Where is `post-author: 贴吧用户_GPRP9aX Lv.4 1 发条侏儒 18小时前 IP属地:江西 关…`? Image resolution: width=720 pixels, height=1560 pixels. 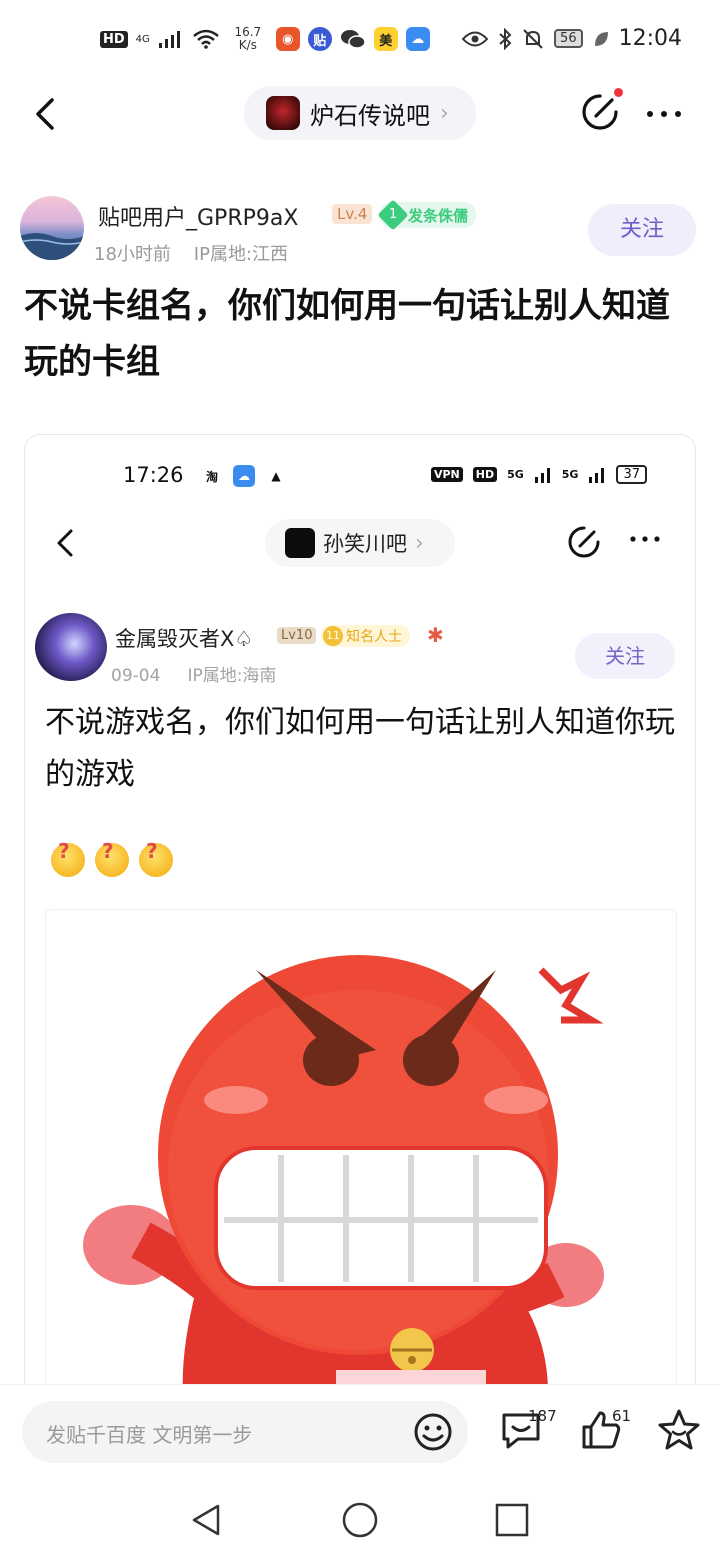
post-author: 贴吧用户_GPRP9aX Lv.4 1 发条侏儒 18小时前 IP属地:江西 关… is located at coordinates (360, 228).